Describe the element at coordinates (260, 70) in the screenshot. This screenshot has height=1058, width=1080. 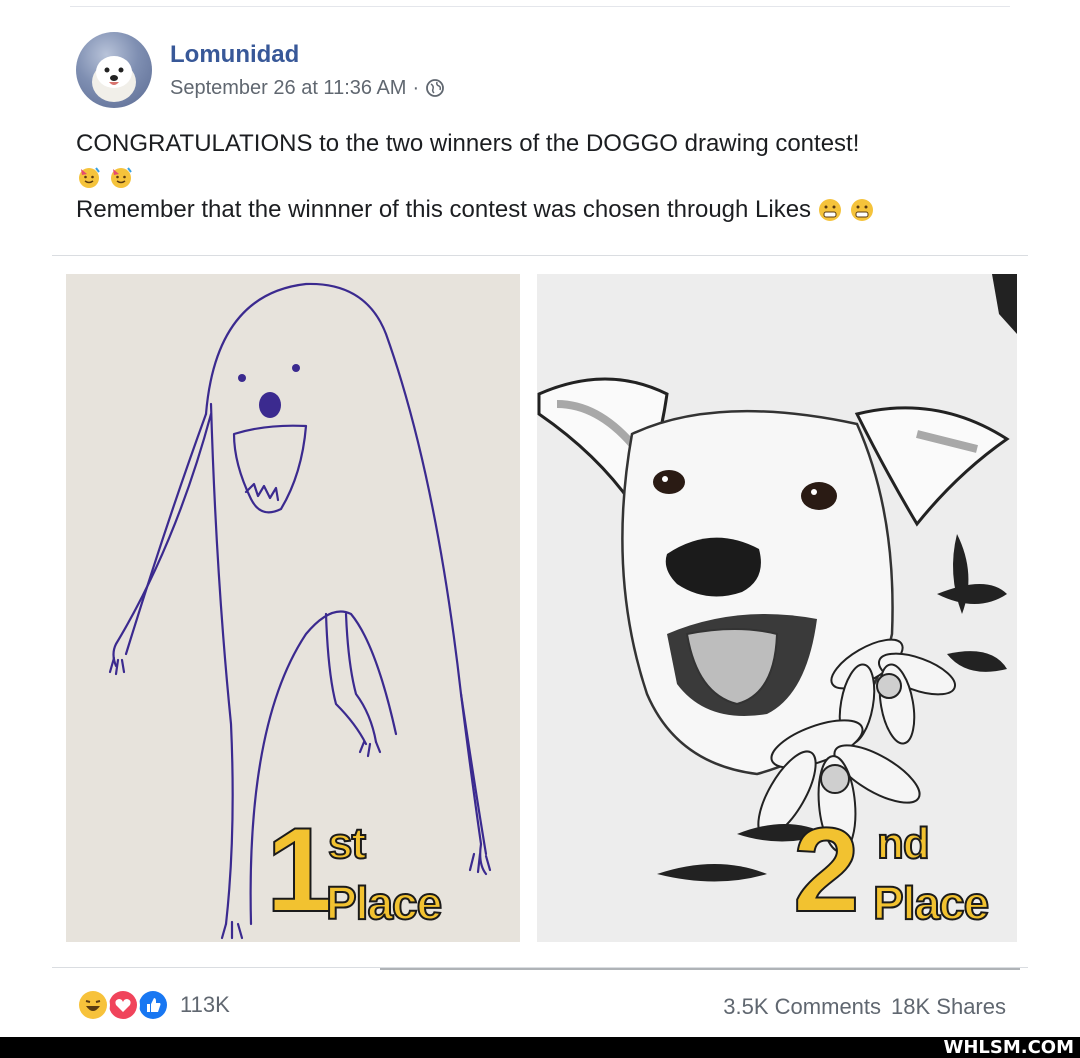
I see `post-header: Lomunidad September 26 at 11:36 AM ·` at that location.